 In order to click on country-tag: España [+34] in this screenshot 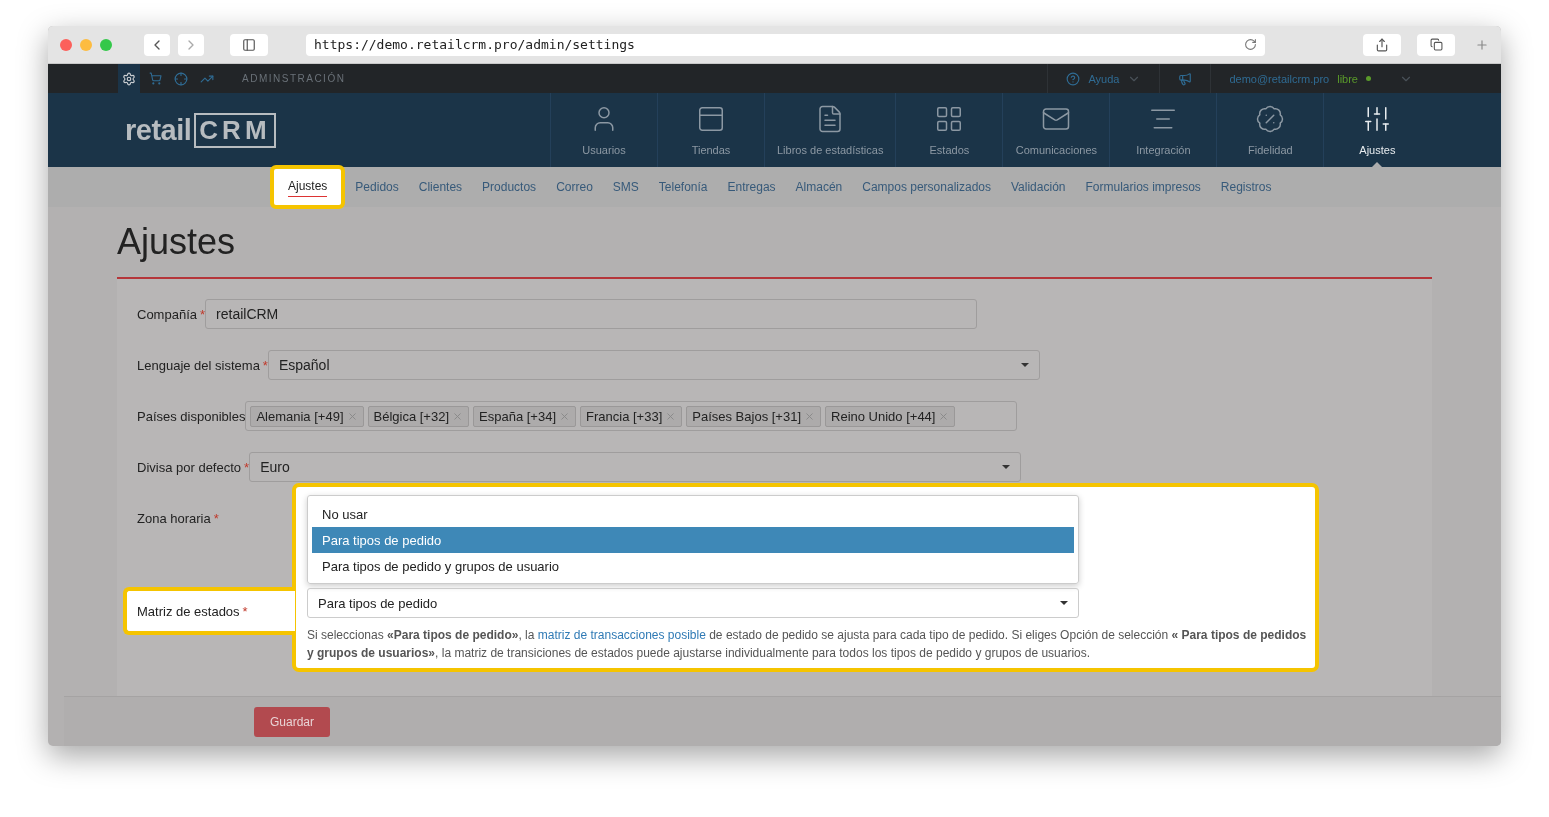, I will do `click(524, 416)`.